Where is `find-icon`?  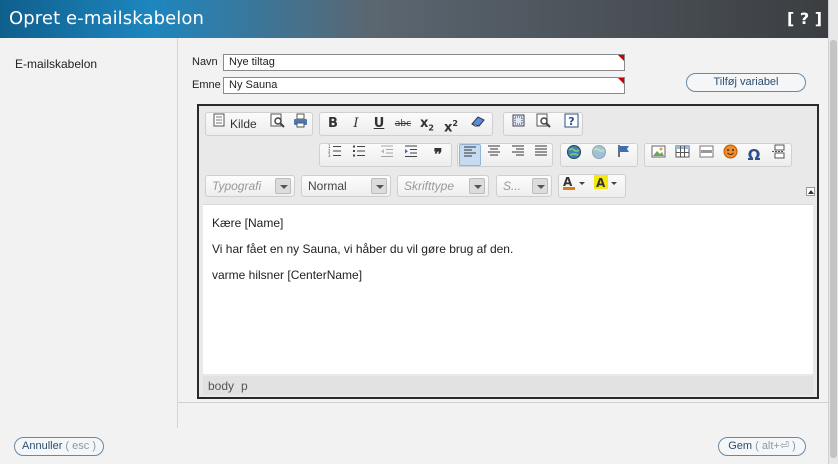
find-icon is located at coordinates (543, 124).